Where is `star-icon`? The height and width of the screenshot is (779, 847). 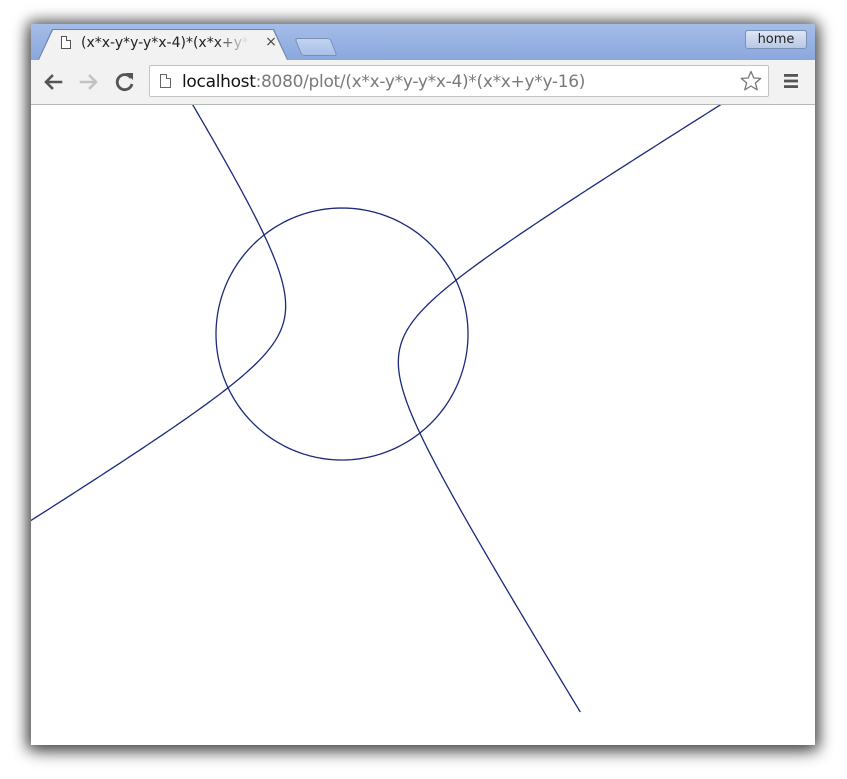
star-icon is located at coordinates (751, 81).